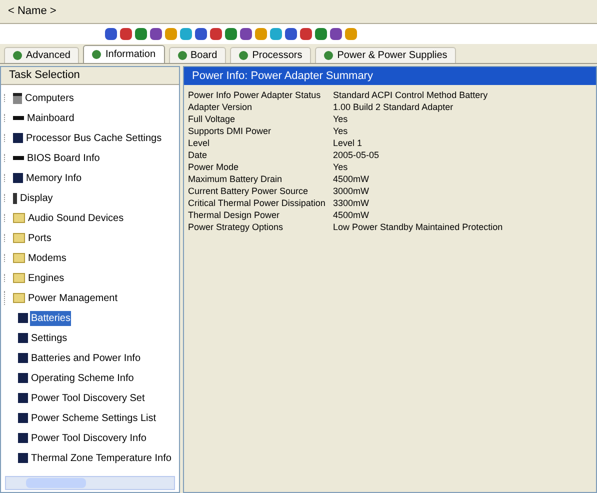  Describe the element at coordinates (49, 98) in the screenshot. I see `tree-item: Computers` at that location.